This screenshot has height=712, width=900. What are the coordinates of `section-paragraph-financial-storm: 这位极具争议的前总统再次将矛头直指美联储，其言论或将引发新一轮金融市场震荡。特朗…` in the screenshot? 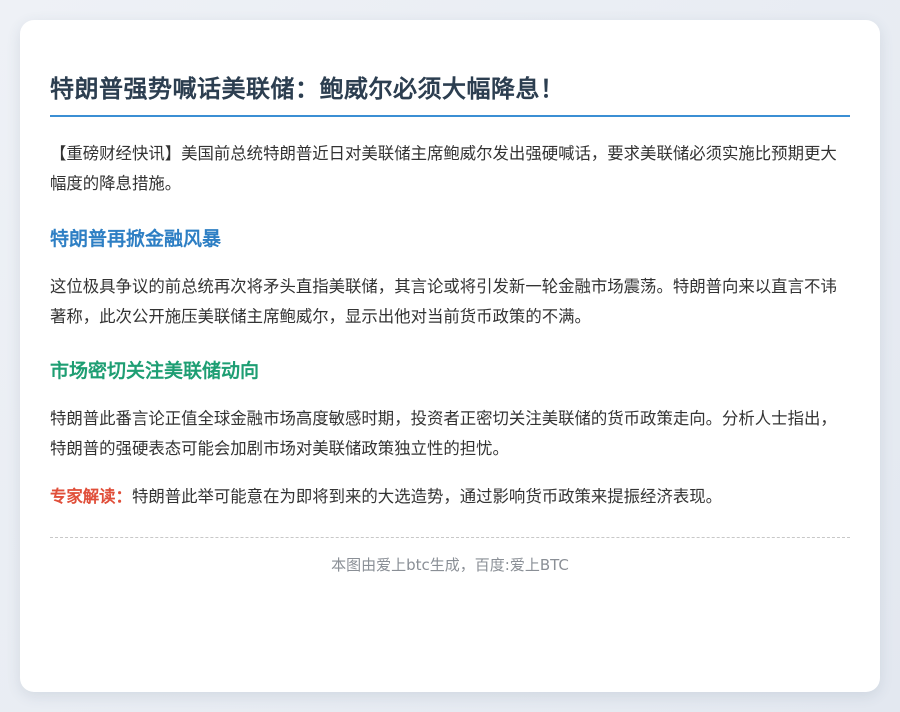 It's located at (443, 301).